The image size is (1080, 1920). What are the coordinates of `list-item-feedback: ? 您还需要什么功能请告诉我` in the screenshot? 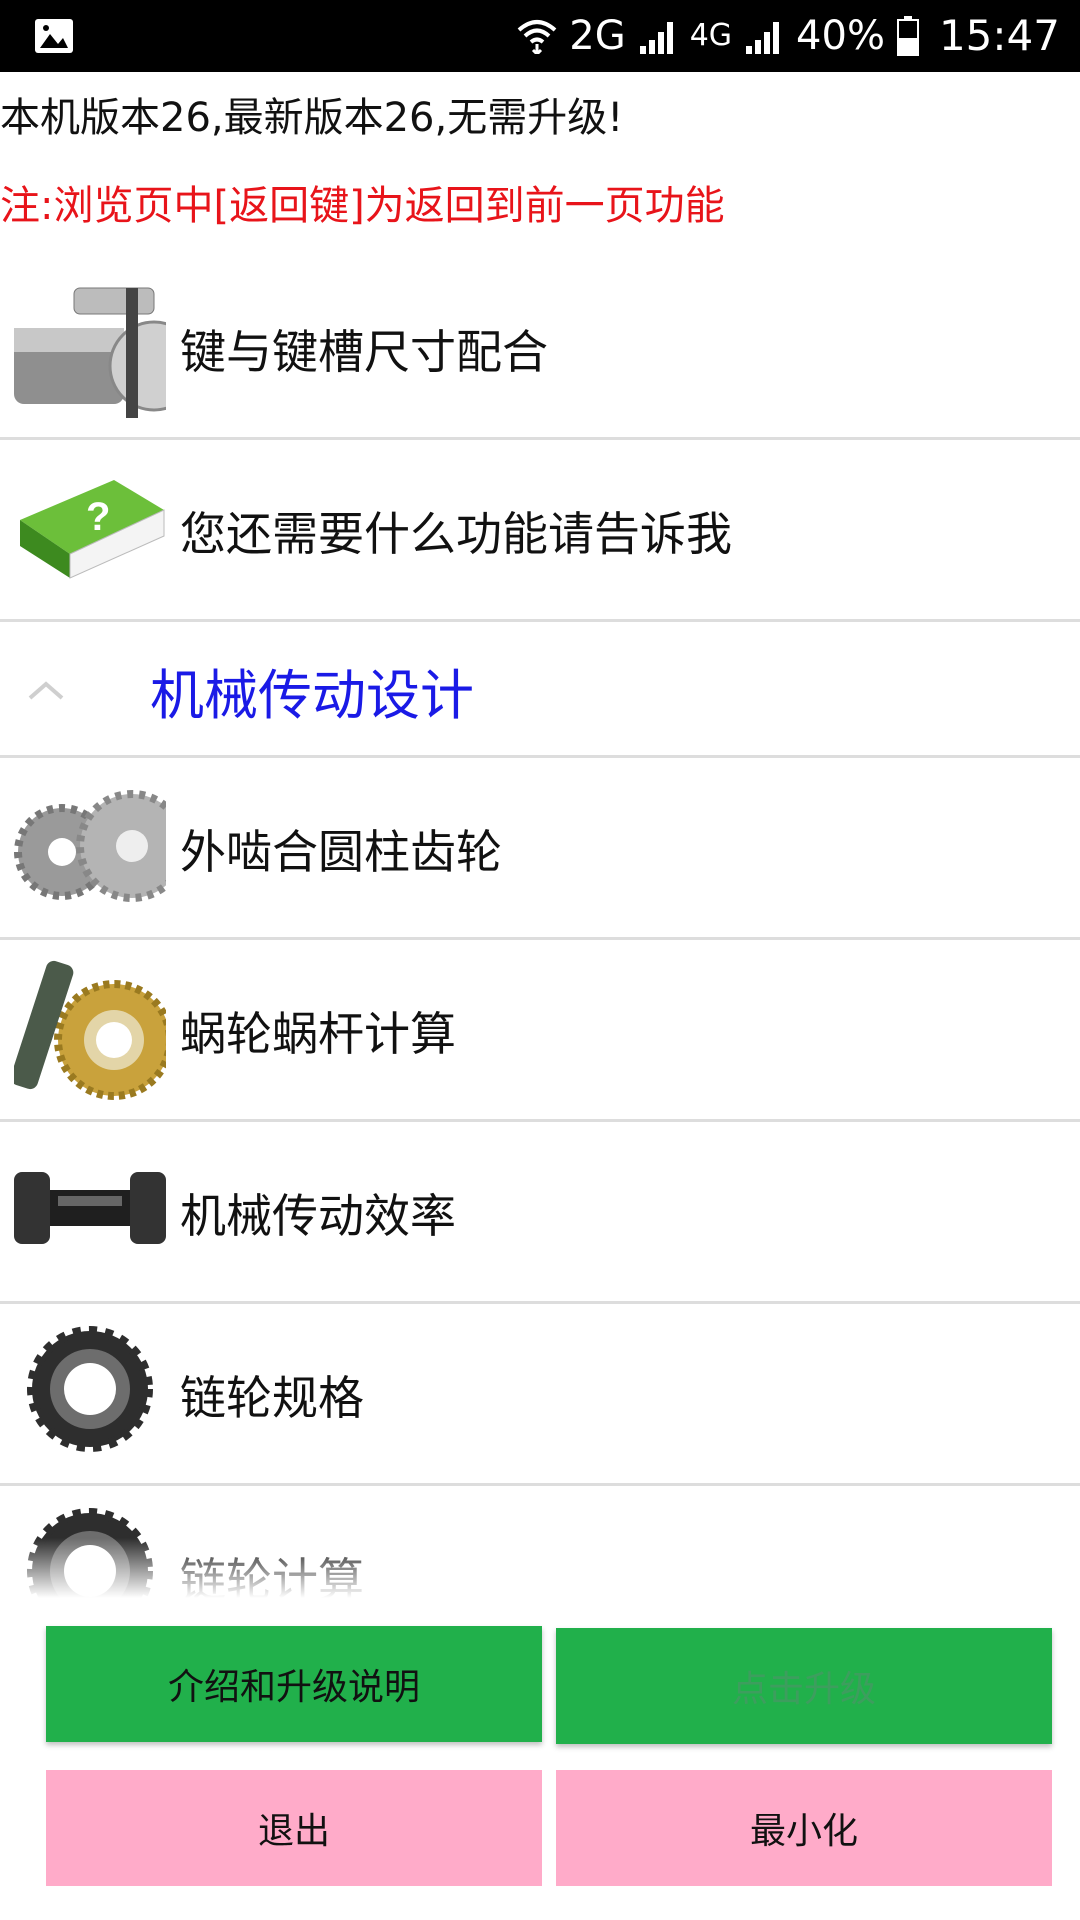 It's located at (540, 531).